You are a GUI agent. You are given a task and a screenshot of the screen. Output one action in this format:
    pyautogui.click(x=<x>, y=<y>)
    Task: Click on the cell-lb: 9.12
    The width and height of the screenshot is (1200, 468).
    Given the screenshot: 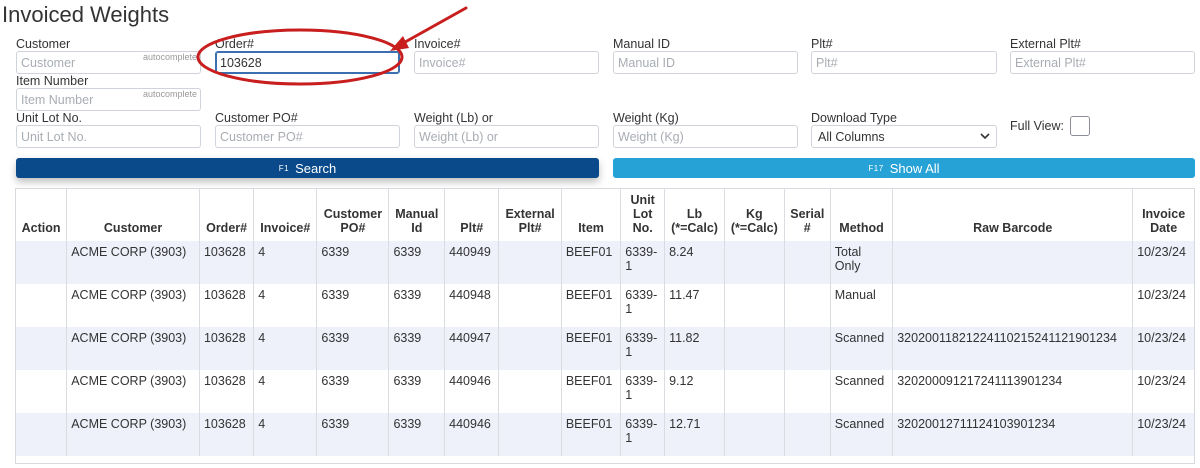 What is the action you would take?
    pyautogui.click(x=694, y=391)
    